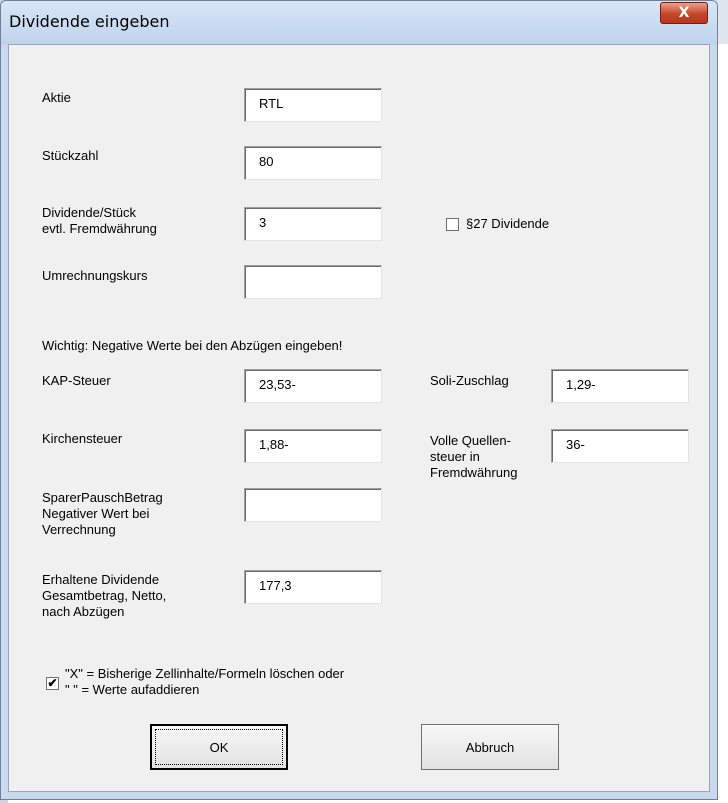  Describe the element at coordinates (95, 275) in the screenshot. I see `umrechnung-label: Umrechnungskurs` at that location.